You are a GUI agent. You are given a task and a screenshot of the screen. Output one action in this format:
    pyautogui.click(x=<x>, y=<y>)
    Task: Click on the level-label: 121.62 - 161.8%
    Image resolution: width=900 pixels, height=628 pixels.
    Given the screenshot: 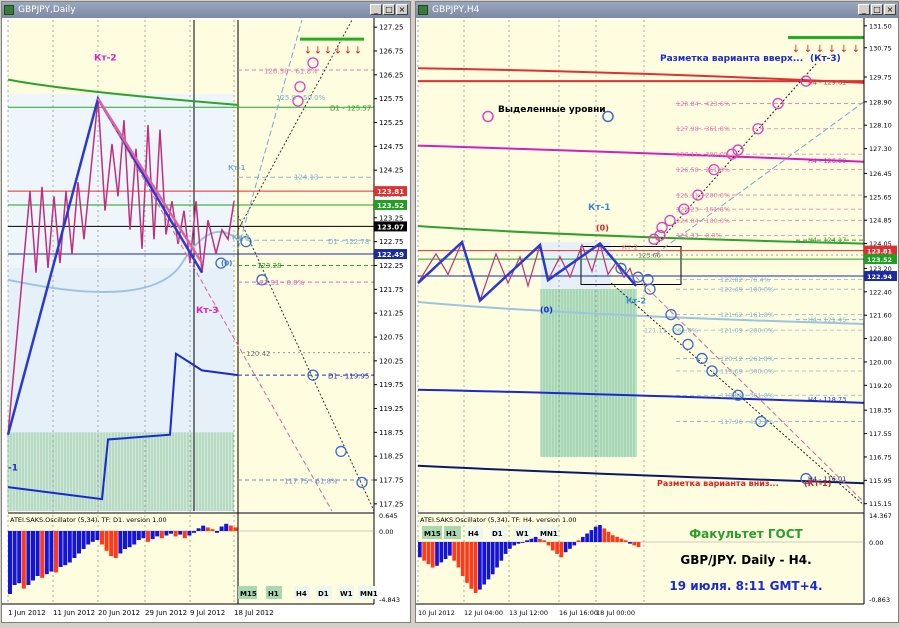 What is the action you would take?
    pyautogui.click(x=747, y=315)
    